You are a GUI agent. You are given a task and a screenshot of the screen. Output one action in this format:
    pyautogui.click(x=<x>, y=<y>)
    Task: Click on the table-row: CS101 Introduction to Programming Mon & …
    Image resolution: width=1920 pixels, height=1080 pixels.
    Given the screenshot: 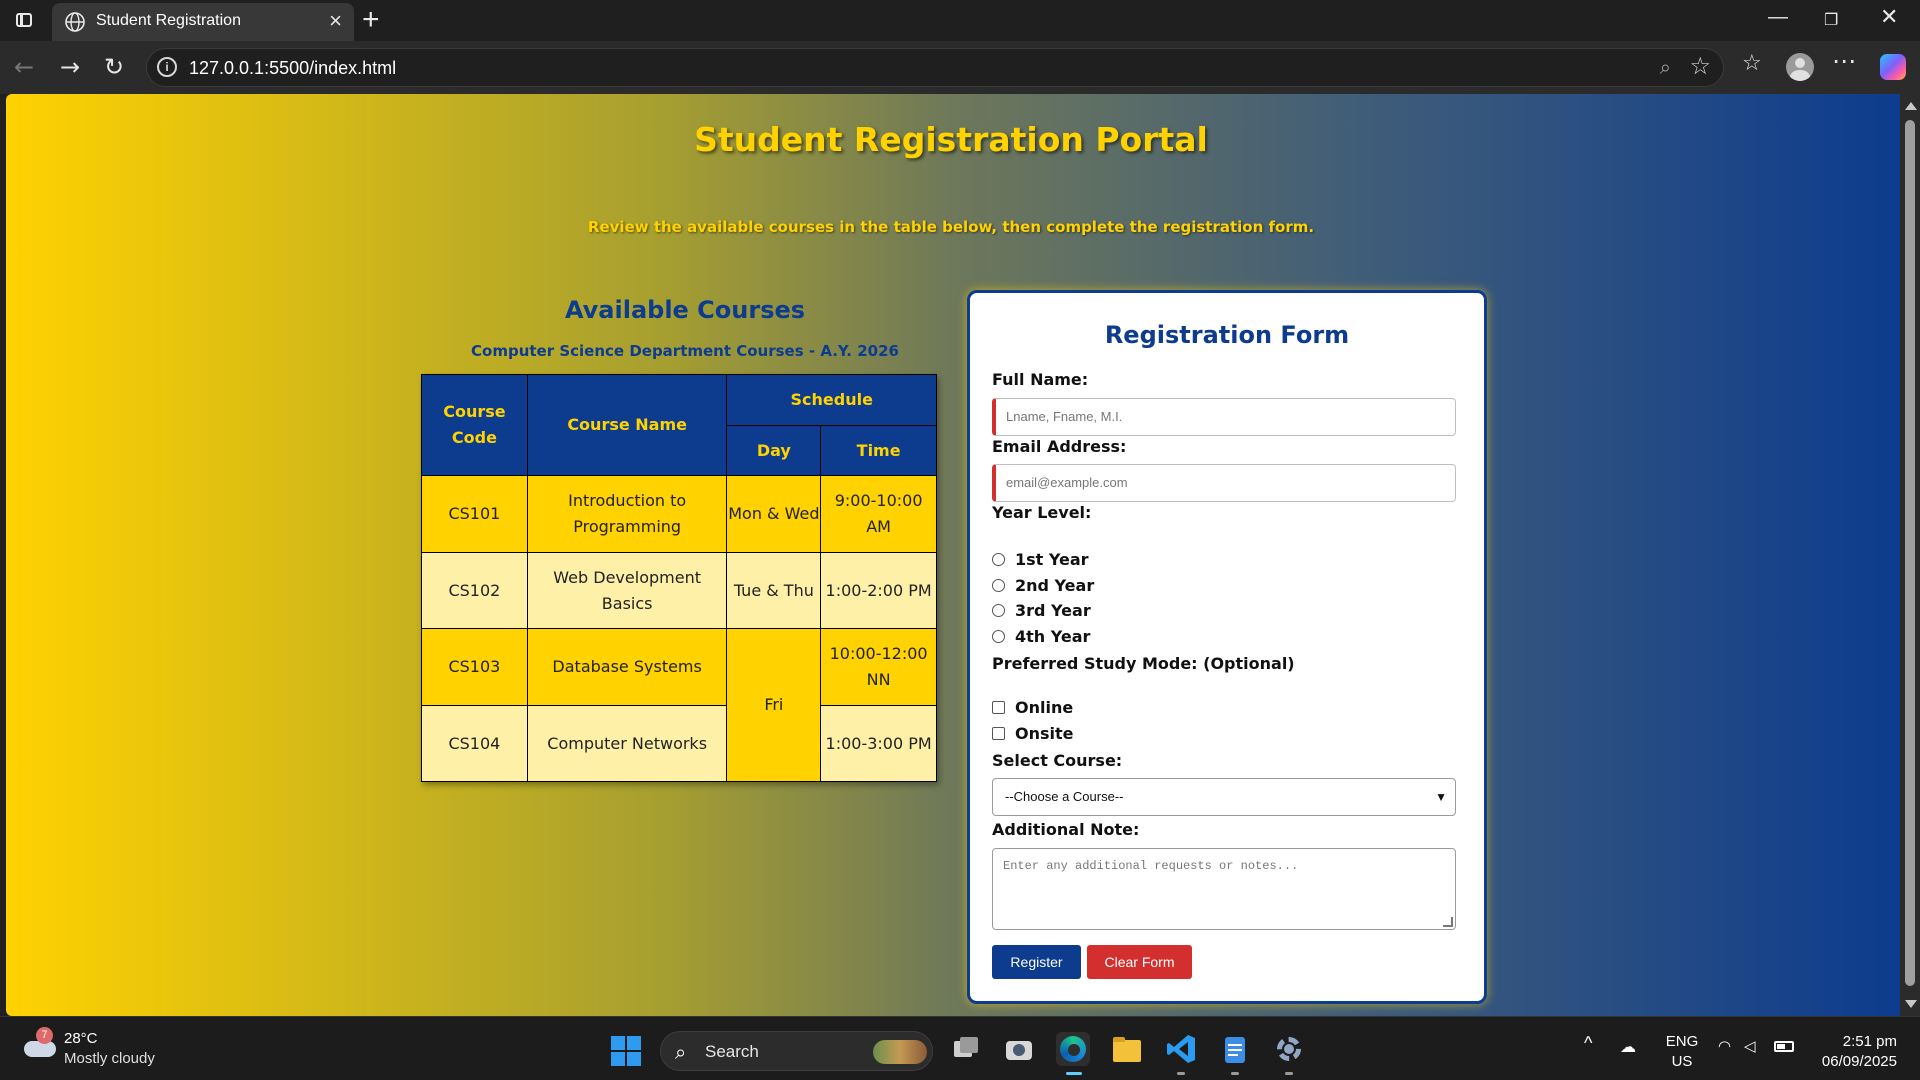 What is the action you would take?
    pyautogui.click(x=679, y=514)
    